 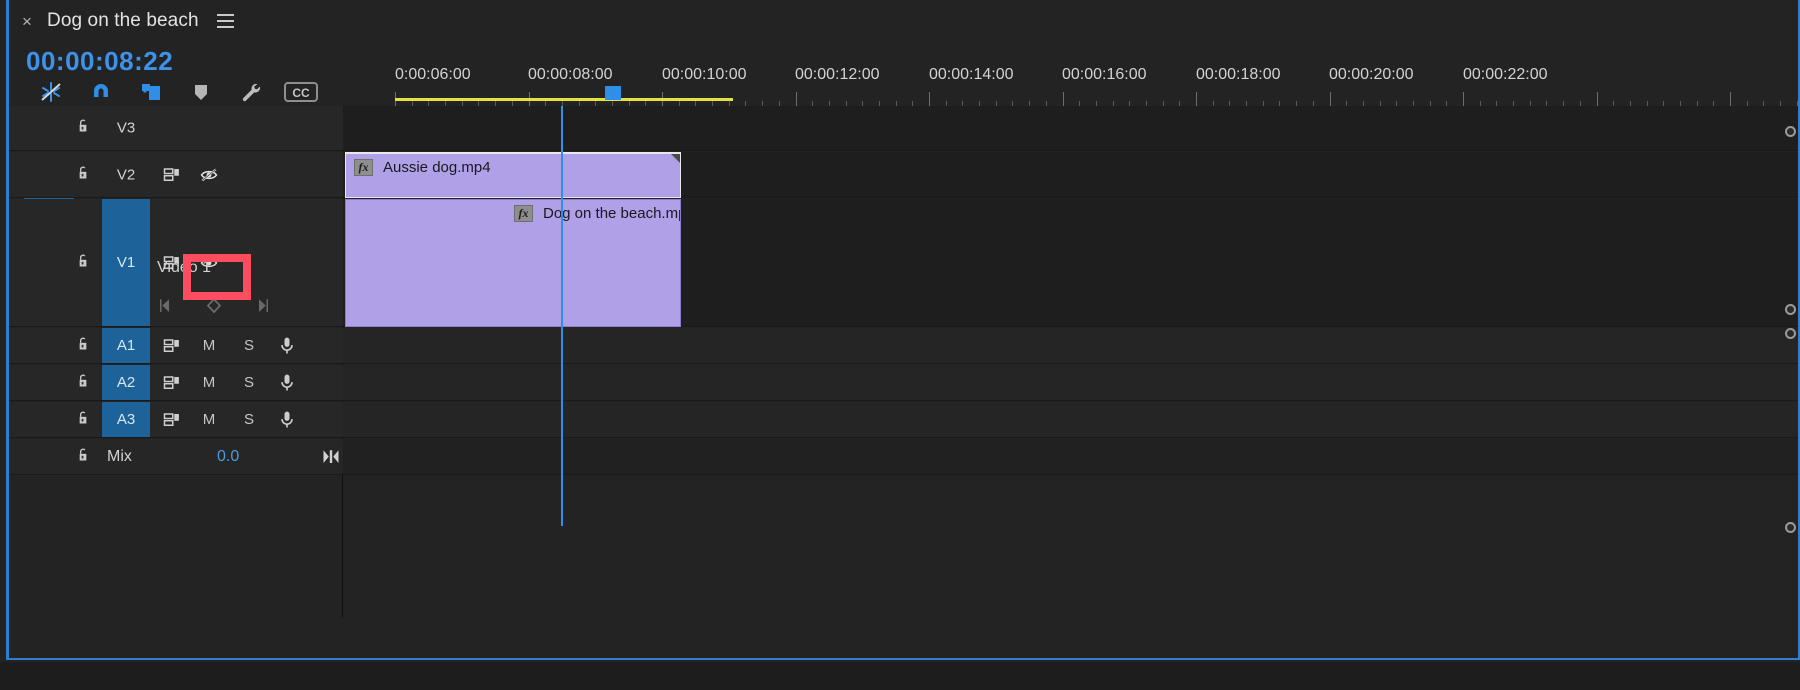 I want to click on track-header-column: V3 V2 V1 Video 1 A1 M S A2 M S A3 M S Mix 0.0, so click(x=176, y=362).